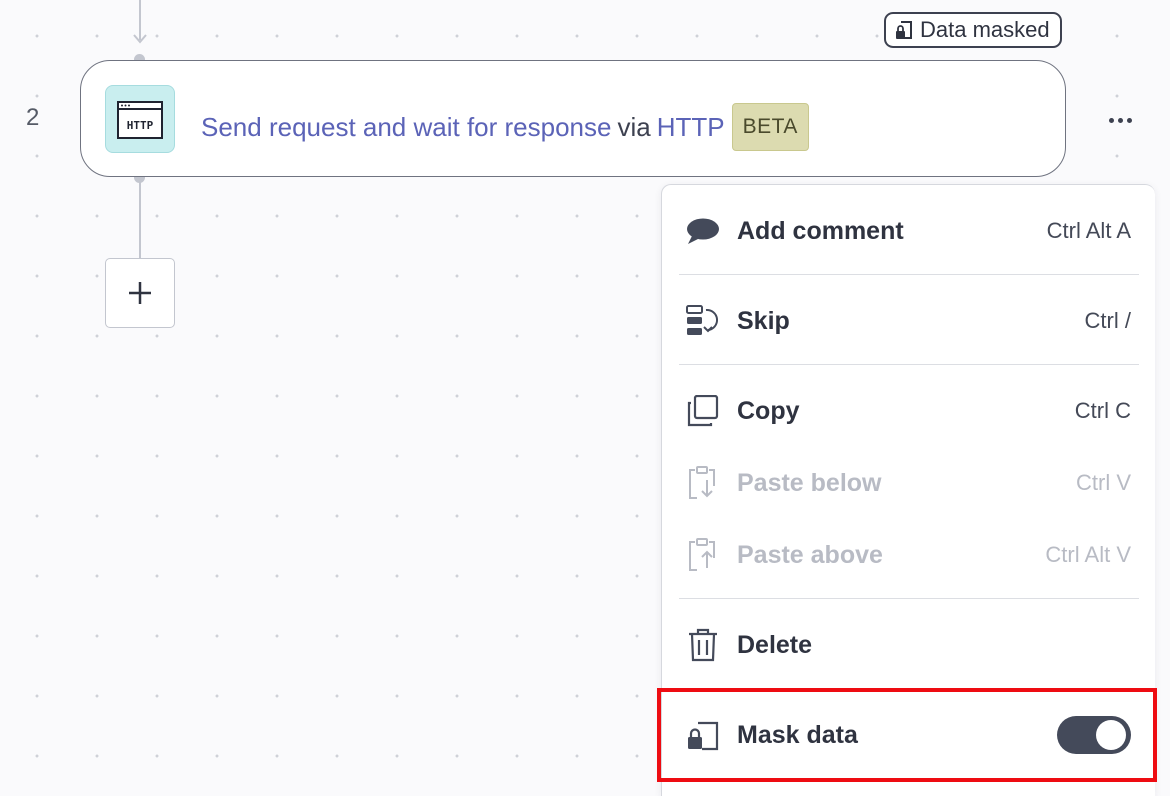 This screenshot has height=796, width=1170. What do you see at coordinates (703, 321) in the screenshot?
I see `skip-icon` at bounding box center [703, 321].